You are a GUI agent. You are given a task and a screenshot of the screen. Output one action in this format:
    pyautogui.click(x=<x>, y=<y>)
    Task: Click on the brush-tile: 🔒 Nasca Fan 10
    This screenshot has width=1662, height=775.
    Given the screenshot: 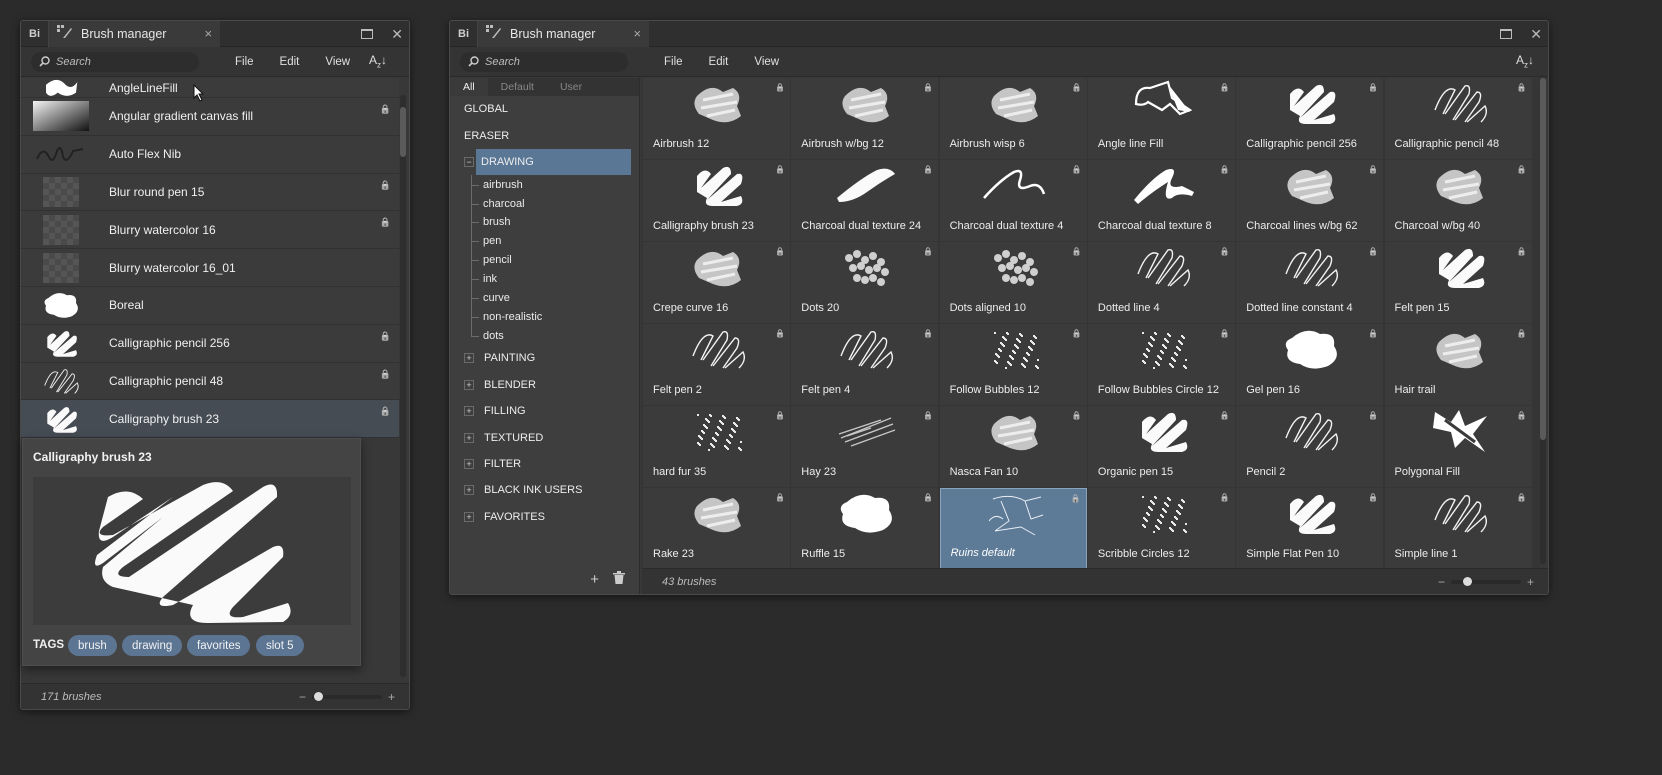 What is the action you would take?
    pyautogui.click(x=1013, y=446)
    